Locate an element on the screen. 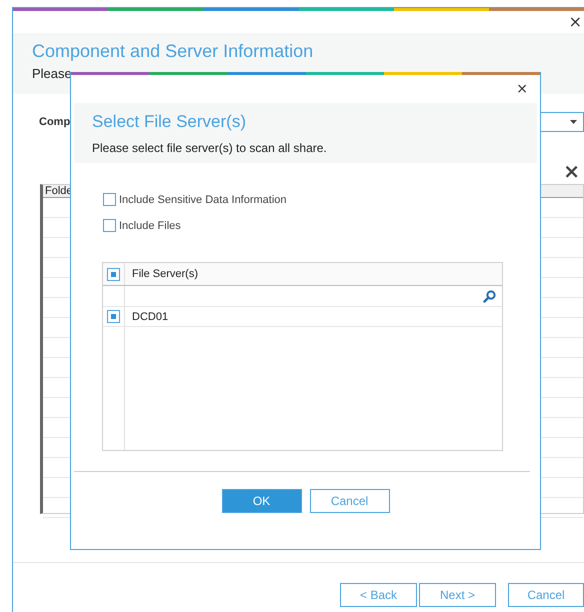  table-cell-text: DCD01 is located at coordinates (149, 317).